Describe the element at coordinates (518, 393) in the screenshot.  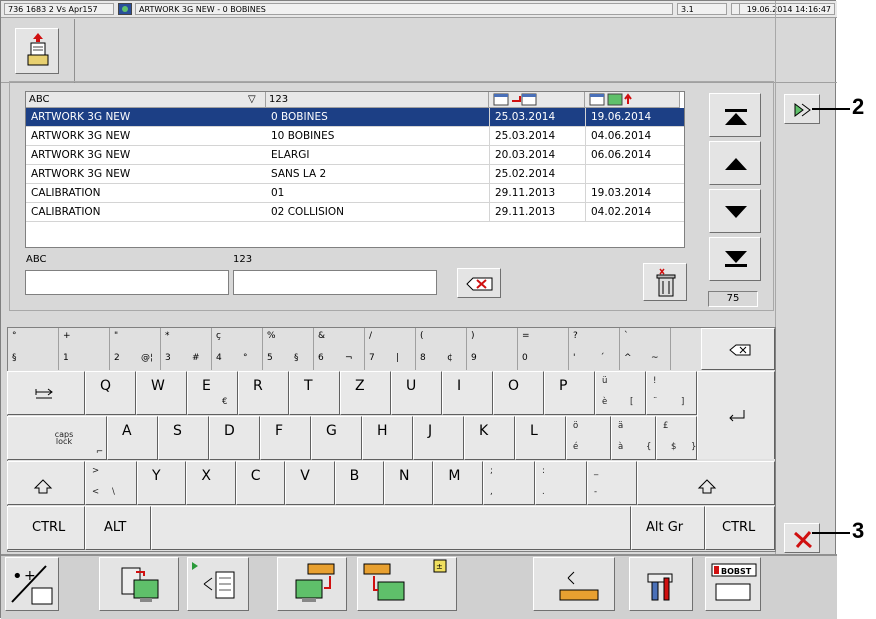
I see `key-o: O` at that location.